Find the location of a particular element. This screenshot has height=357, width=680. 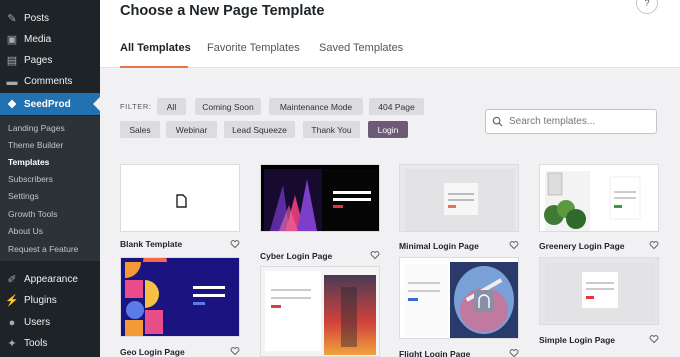

submenu-growth-tools: Growth Tools is located at coordinates (32, 214).